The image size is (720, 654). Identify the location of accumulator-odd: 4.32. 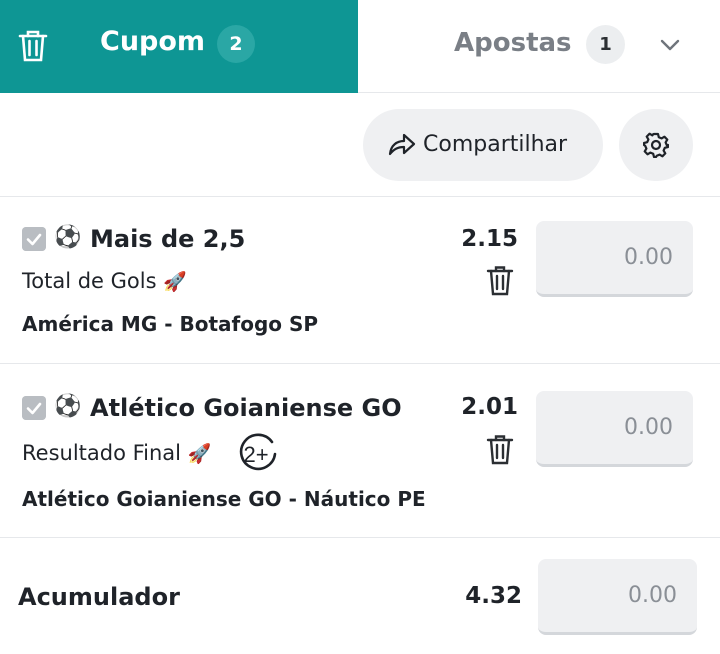
(493, 596).